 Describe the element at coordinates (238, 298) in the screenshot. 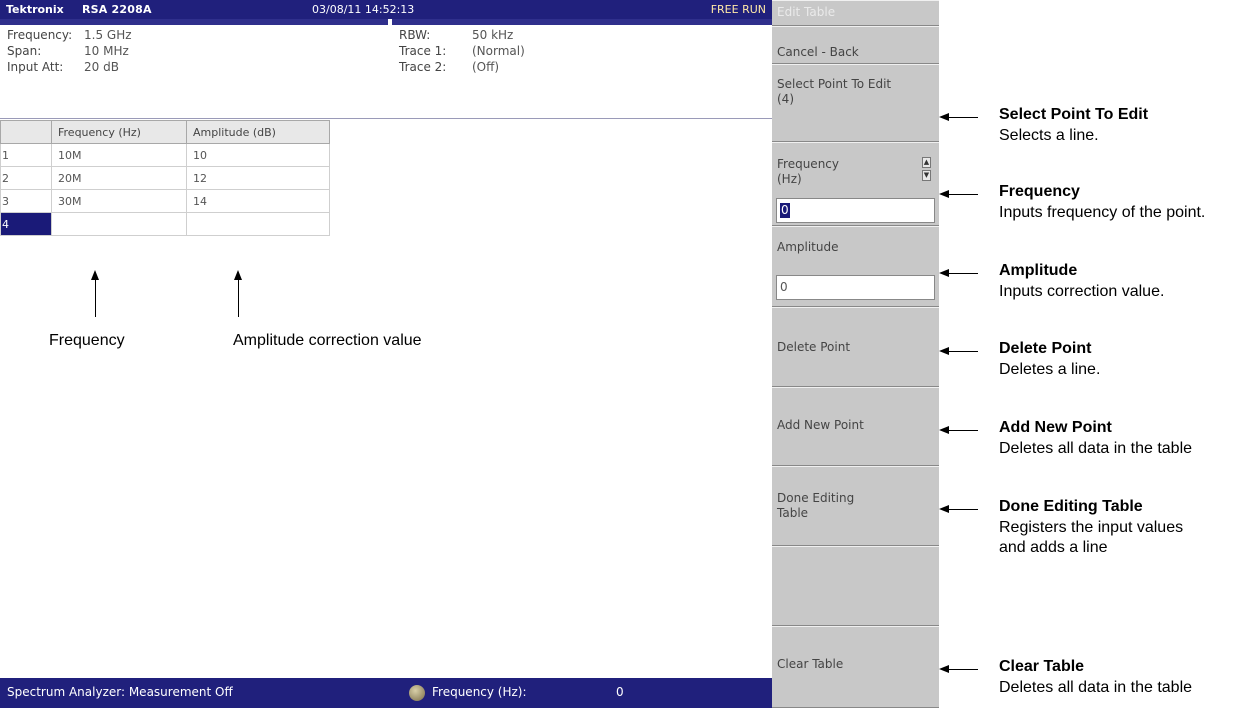

I see `amplitude-arrow-line` at that location.